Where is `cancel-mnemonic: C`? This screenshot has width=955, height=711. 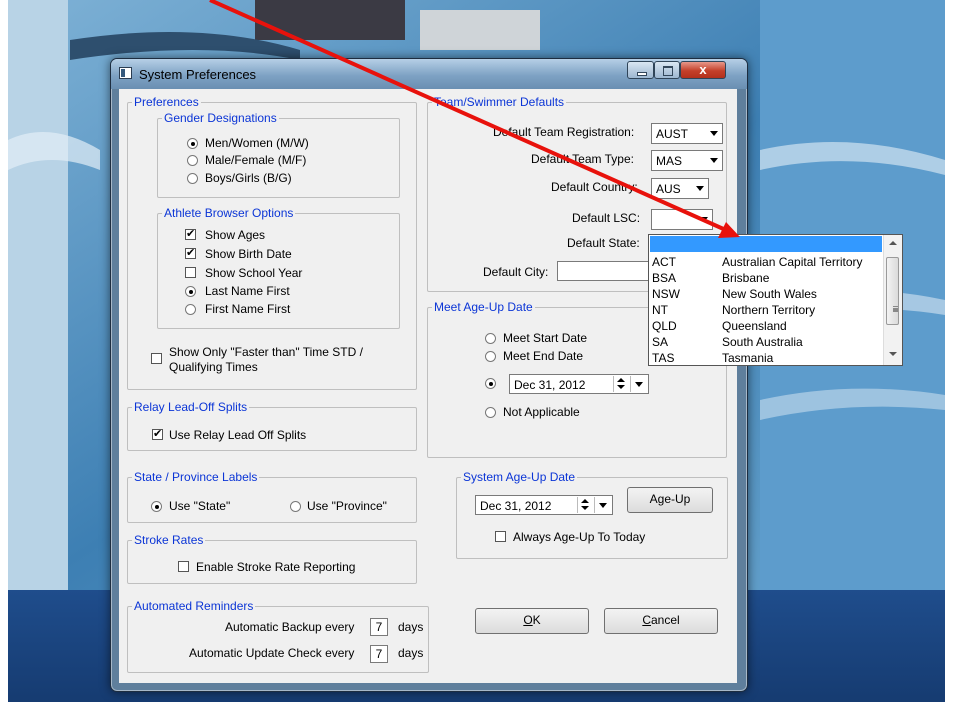
cancel-mnemonic: C is located at coordinates (646, 620).